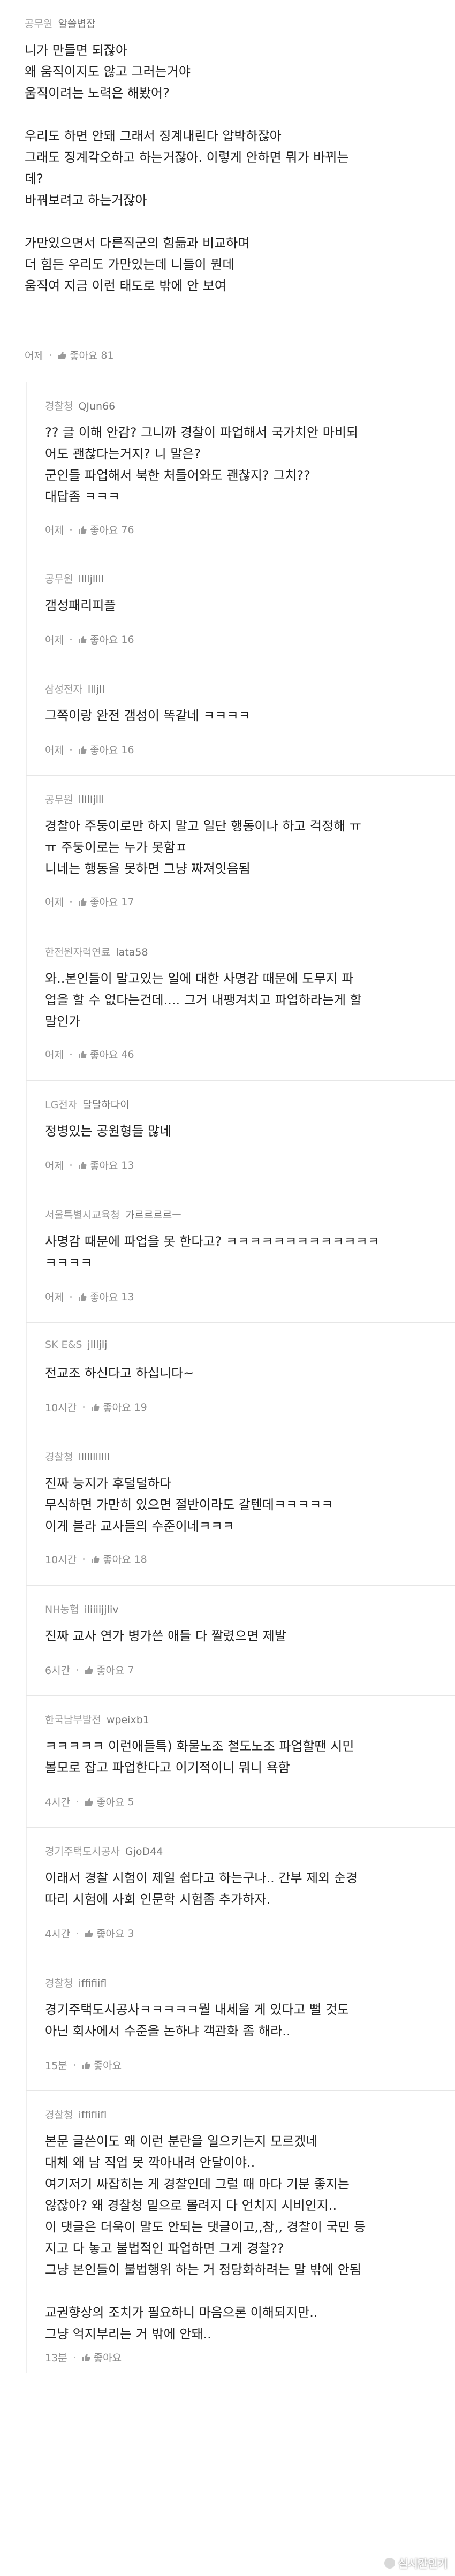  Describe the element at coordinates (229, 114) in the screenshot. I see `comment-line` at that location.